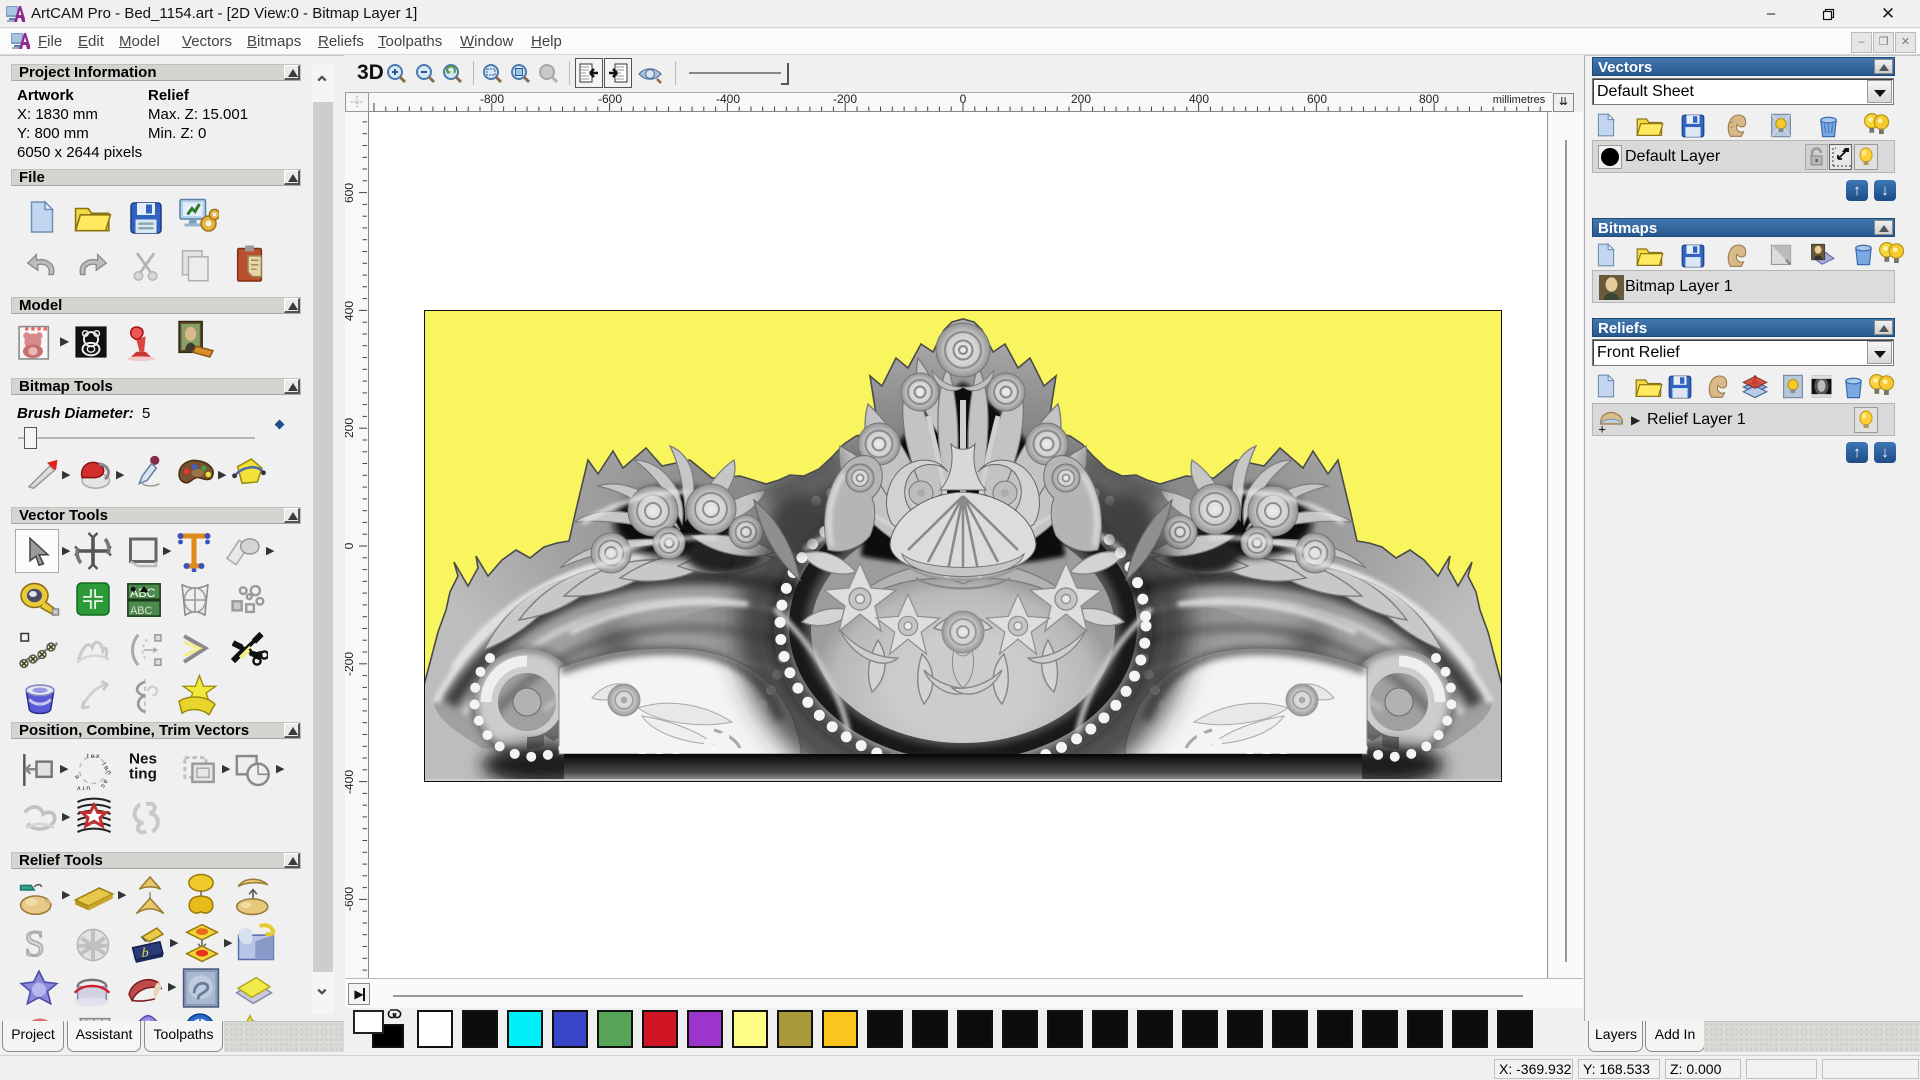 This screenshot has height=1080, width=1920. I want to click on svg-text: ABC, so click(141, 611).